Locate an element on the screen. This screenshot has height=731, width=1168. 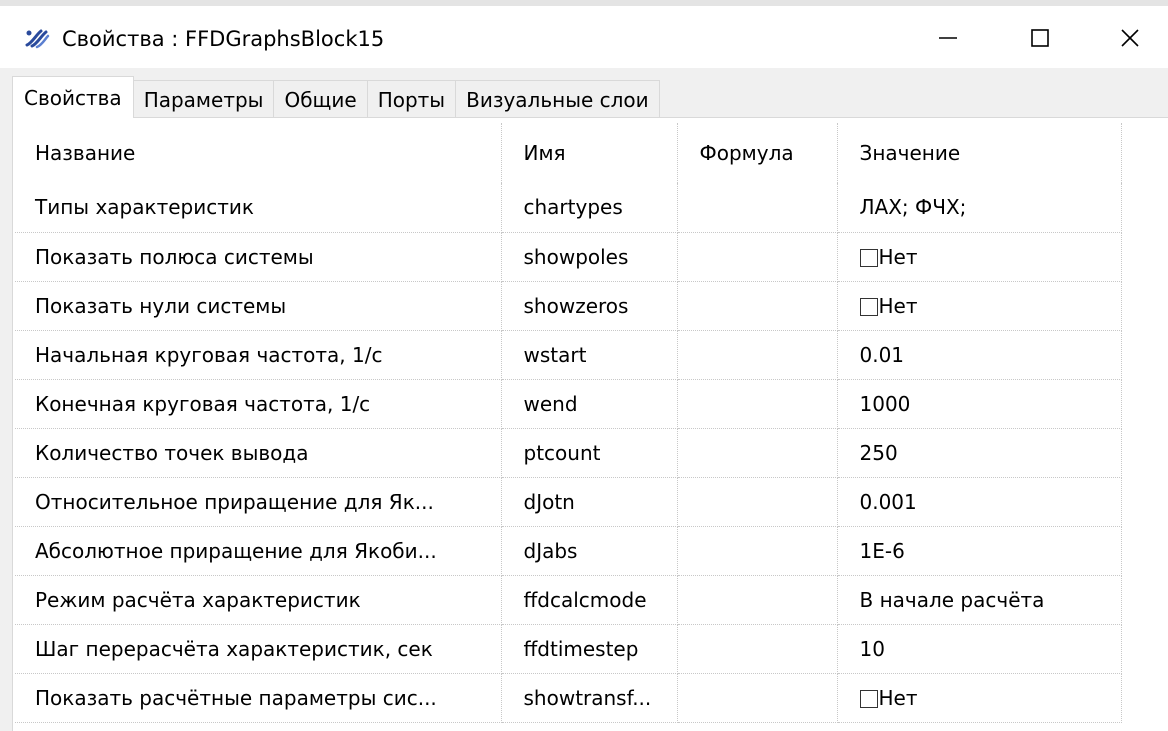
title-prefix: Свойства : is located at coordinates (120, 39).